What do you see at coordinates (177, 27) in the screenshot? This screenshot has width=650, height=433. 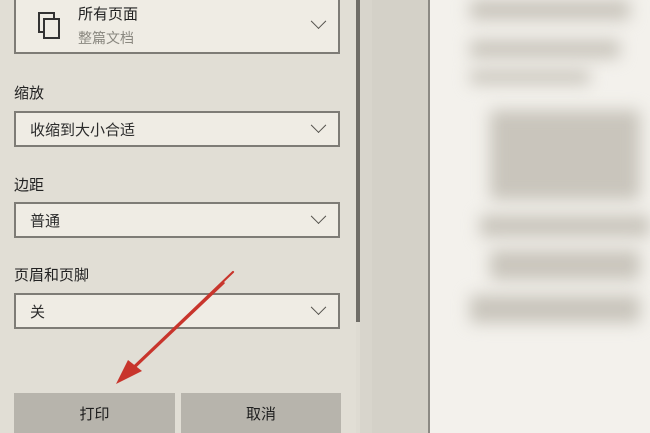 I see `pages-select: 所有页面 整篇文档` at bounding box center [177, 27].